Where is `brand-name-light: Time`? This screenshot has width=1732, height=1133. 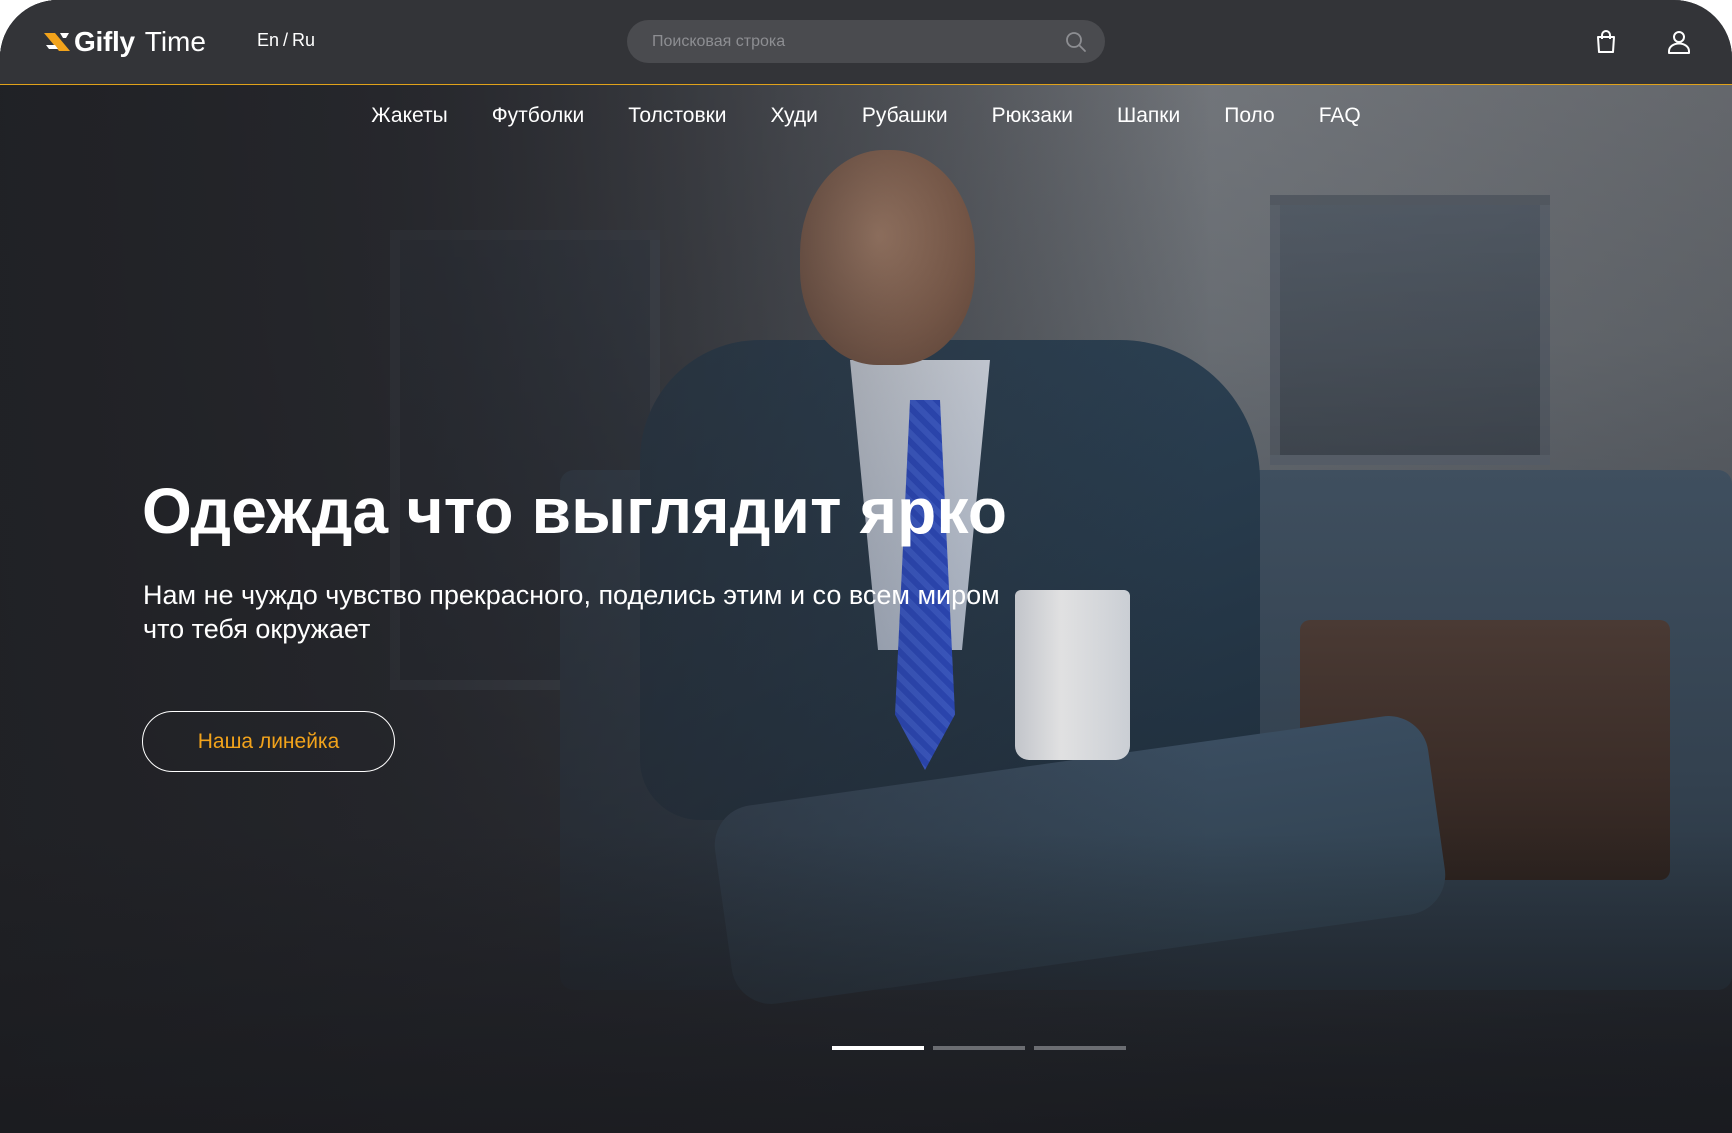 brand-name-light: Time is located at coordinates (175, 41).